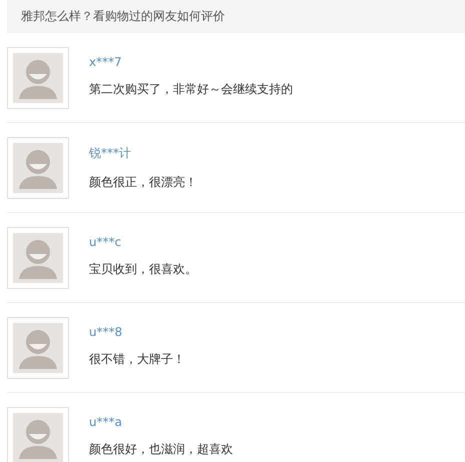 Image resolution: width=465 pixels, height=462 pixels. Describe the element at coordinates (106, 332) in the screenshot. I see `username: u***8` at that location.